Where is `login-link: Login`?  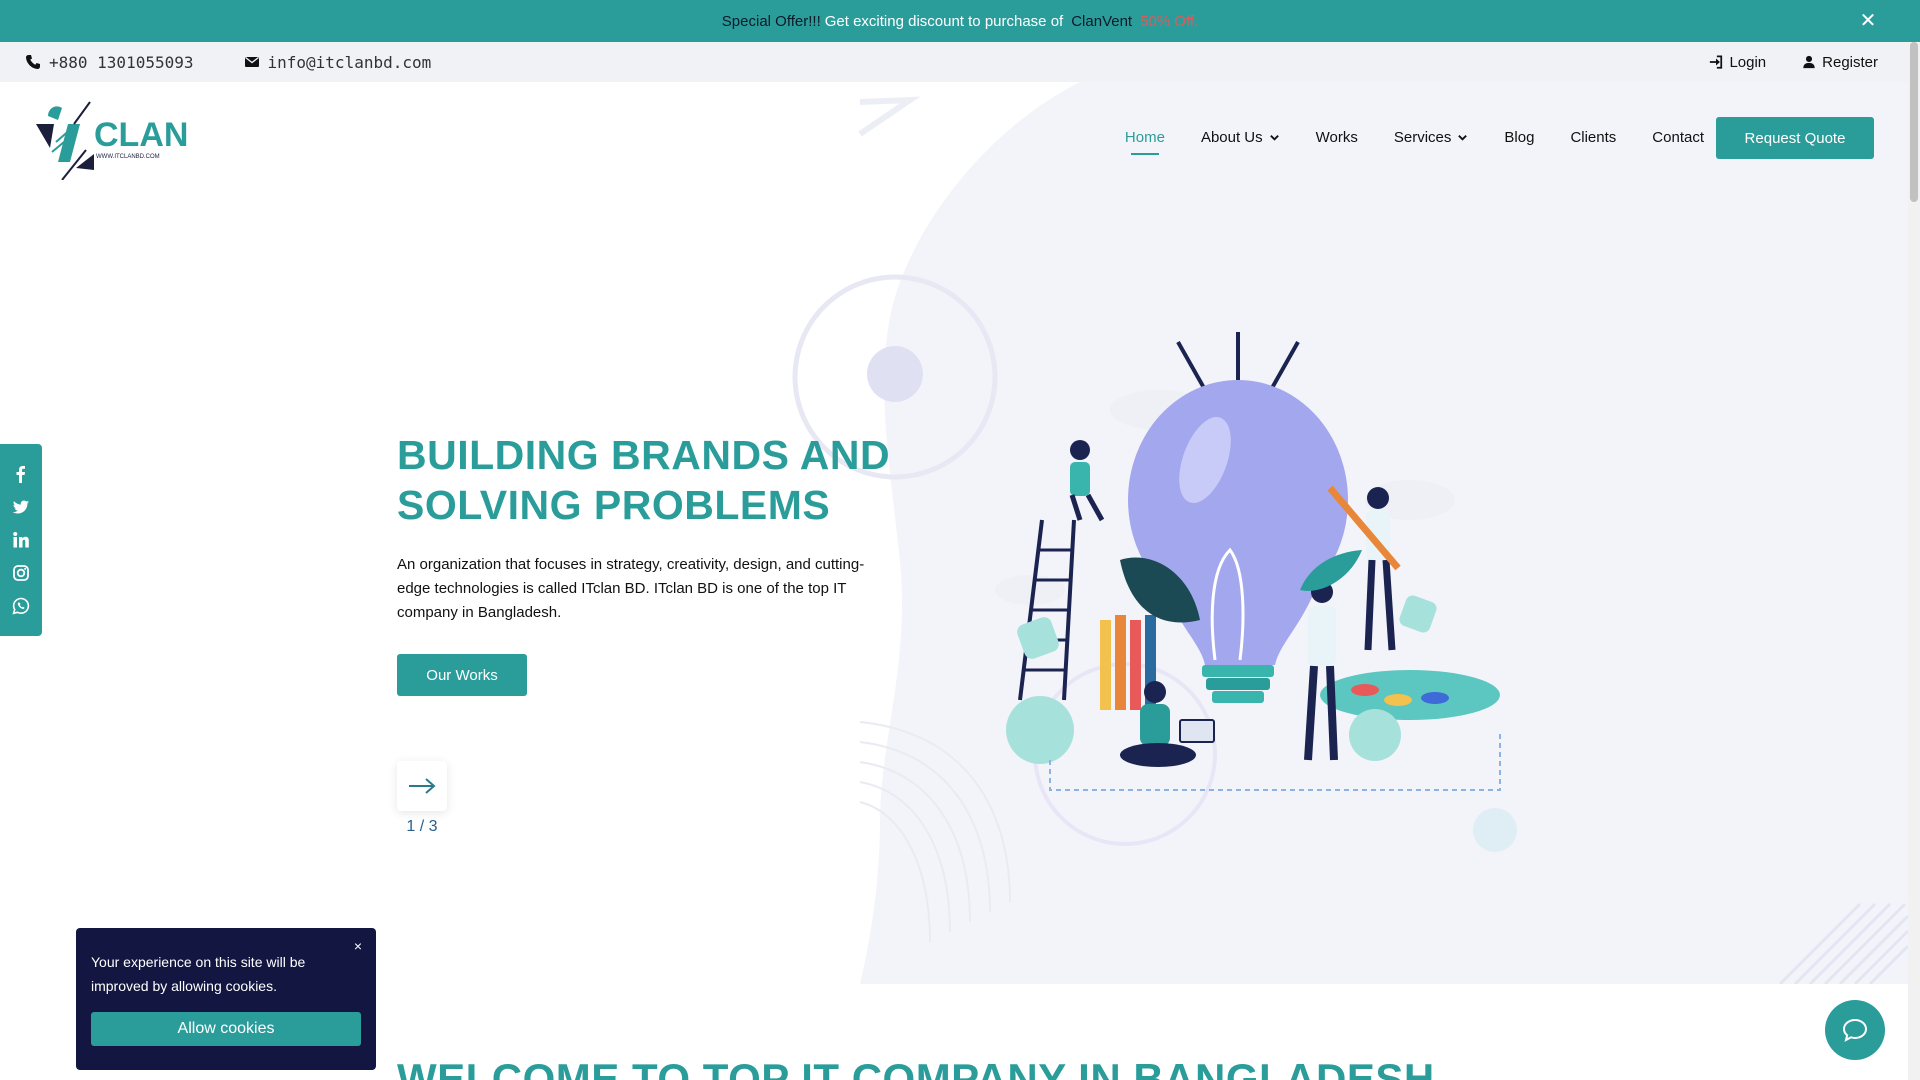
login-link: Login is located at coordinates (1737, 62).